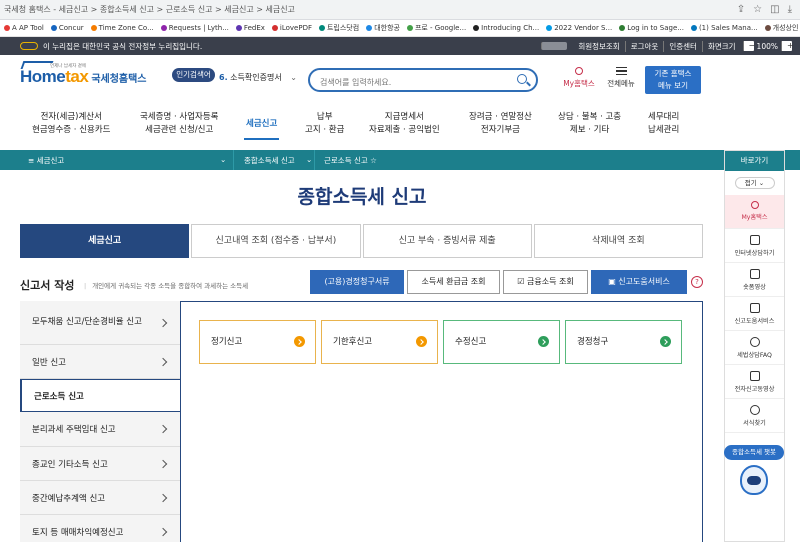 Image resolution: width=800 pixels, height=542 pixels. What do you see at coordinates (741, 9) in the screenshot?
I see `share-icon: ⇪` at bounding box center [741, 9].